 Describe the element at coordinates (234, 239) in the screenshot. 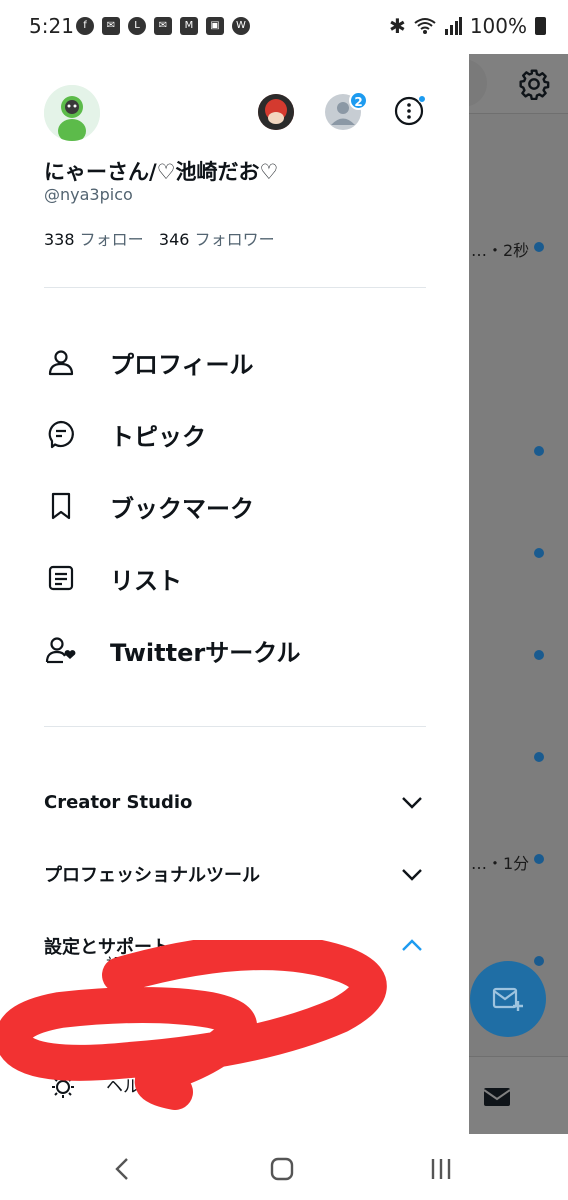

I see `followers-label: フォロワー` at that location.